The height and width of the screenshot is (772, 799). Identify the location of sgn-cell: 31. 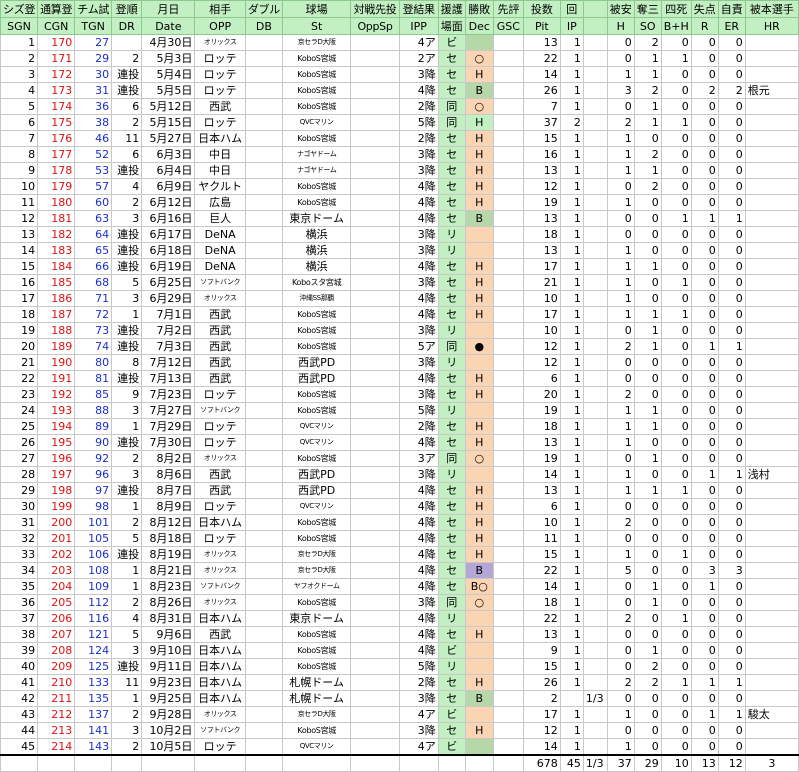
(19, 522).